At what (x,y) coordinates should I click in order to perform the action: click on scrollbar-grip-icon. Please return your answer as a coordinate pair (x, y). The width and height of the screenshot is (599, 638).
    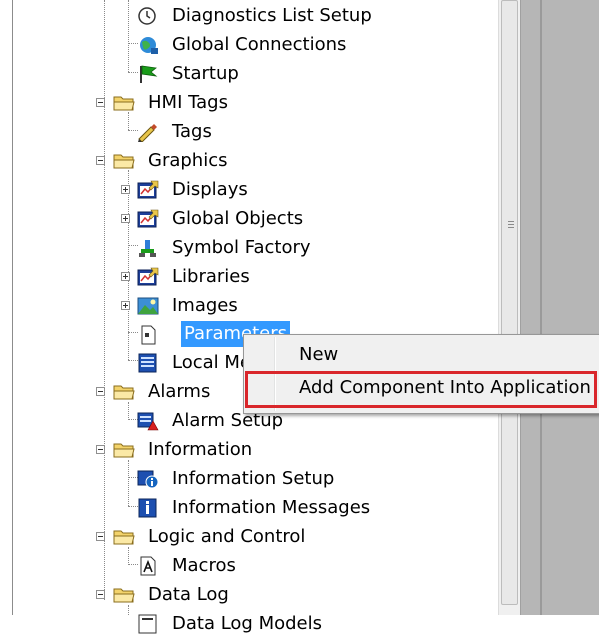
    Looking at the image, I should click on (511, 224).